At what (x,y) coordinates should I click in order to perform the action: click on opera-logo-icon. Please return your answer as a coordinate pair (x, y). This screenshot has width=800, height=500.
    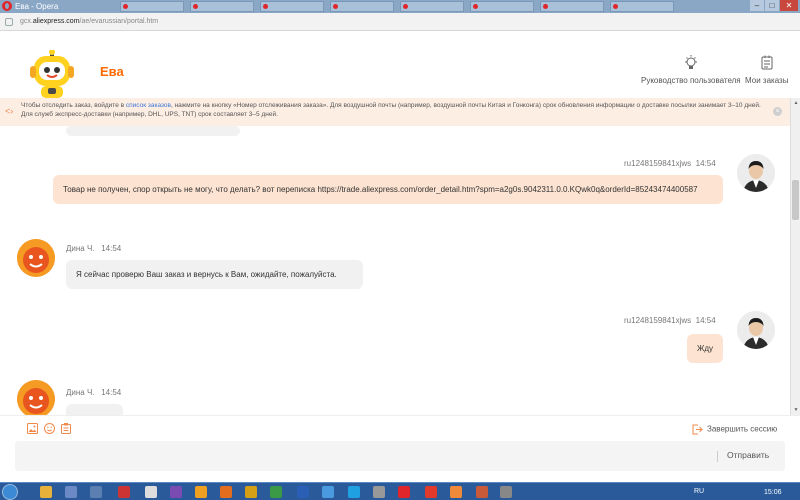
    Looking at the image, I should click on (7, 6).